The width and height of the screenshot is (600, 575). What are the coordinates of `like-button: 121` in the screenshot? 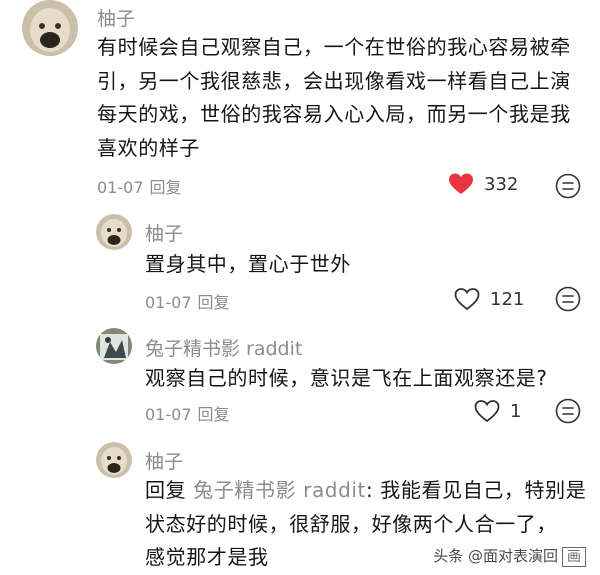 It's located at (489, 299).